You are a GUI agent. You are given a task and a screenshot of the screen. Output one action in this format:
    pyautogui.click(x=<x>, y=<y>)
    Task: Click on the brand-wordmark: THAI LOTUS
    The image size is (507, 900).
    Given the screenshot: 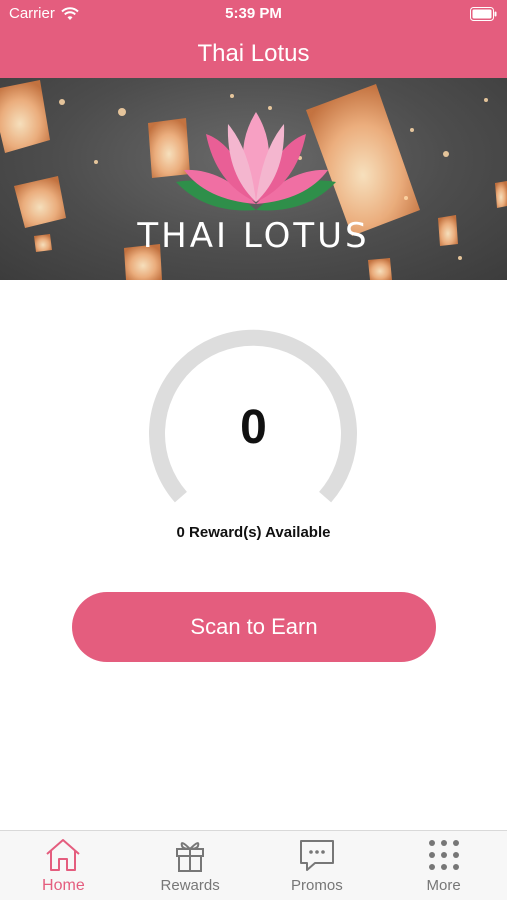 What is the action you would take?
    pyautogui.click(x=253, y=236)
    